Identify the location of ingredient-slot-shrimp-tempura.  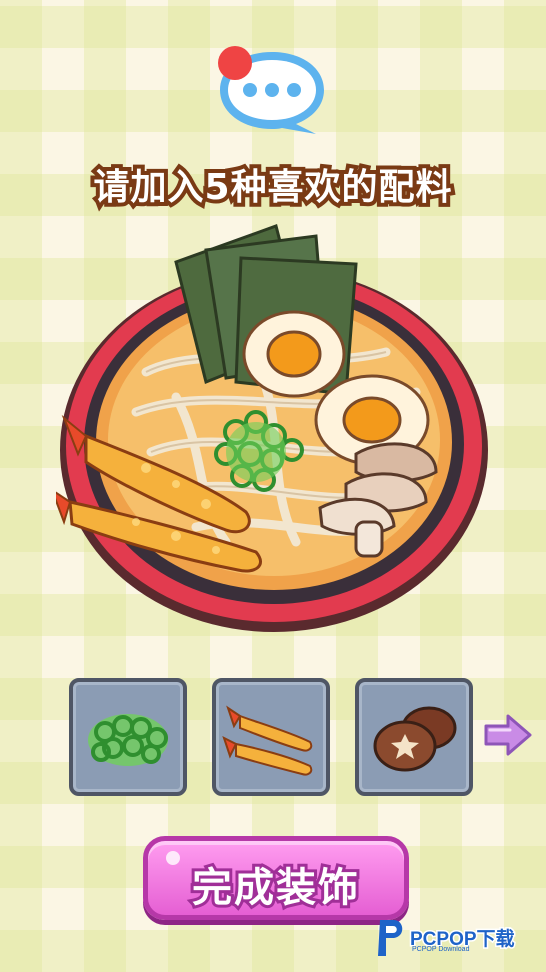
(271, 737).